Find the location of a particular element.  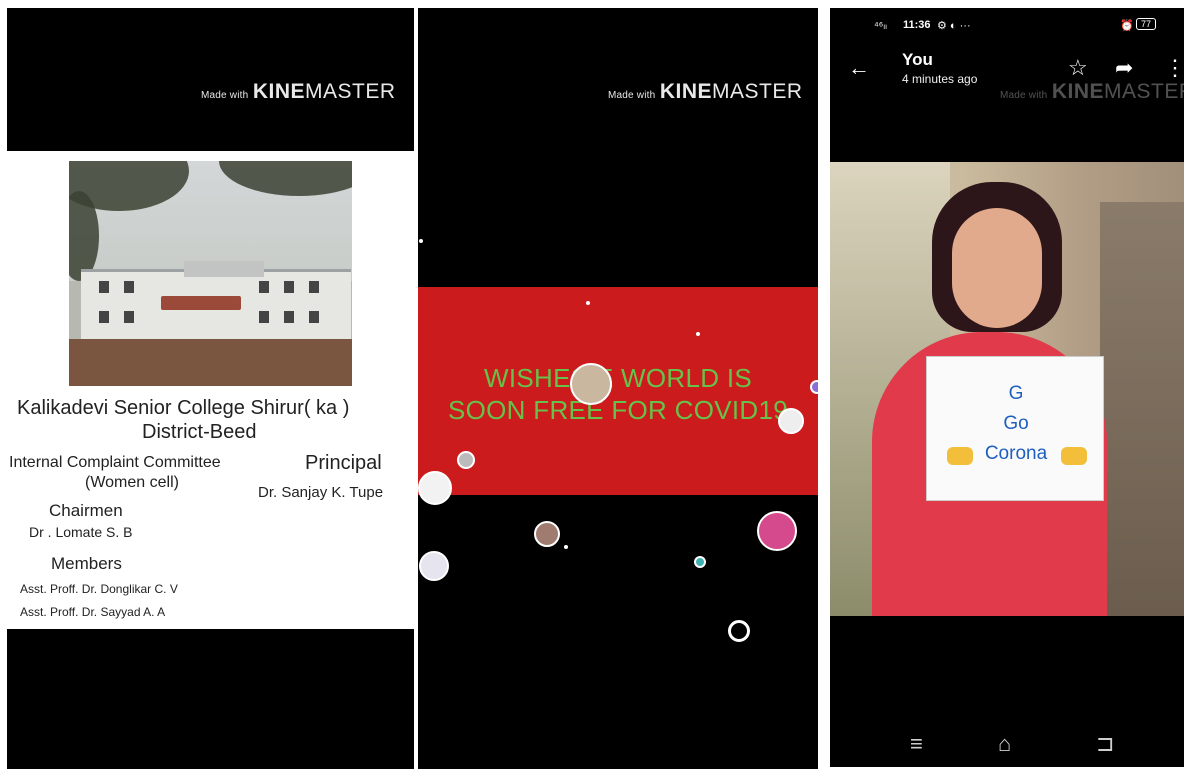

committee-title: Internal Complaint Committee is located at coordinates (115, 462).